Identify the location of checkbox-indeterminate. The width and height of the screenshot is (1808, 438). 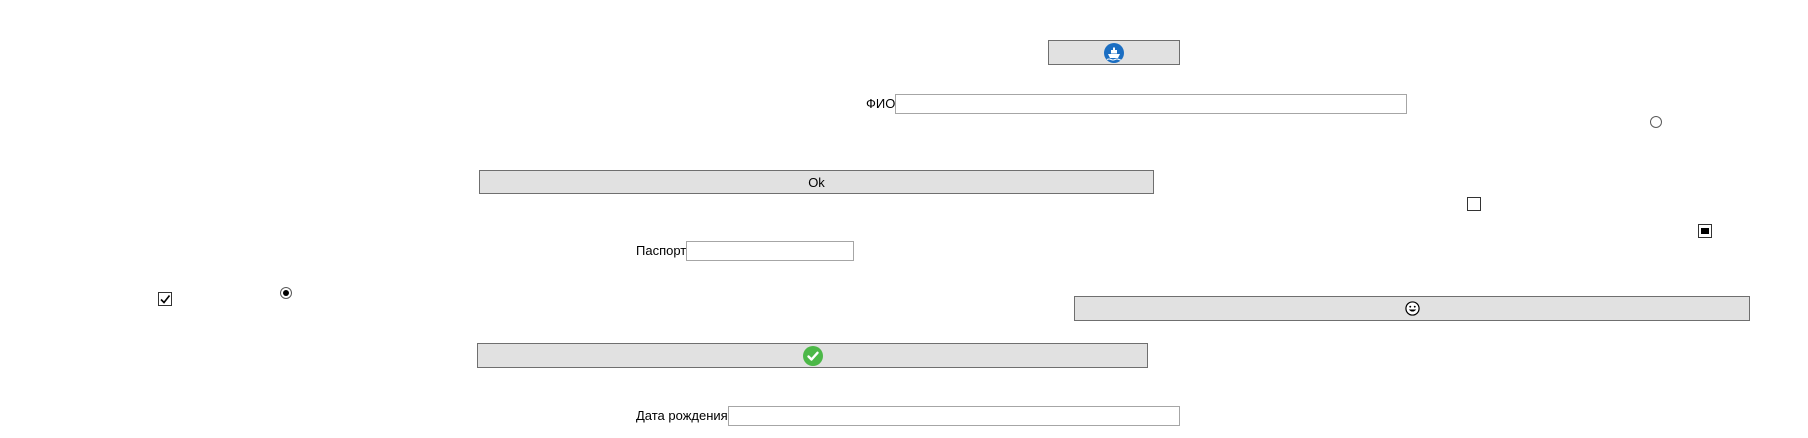
(1705, 231).